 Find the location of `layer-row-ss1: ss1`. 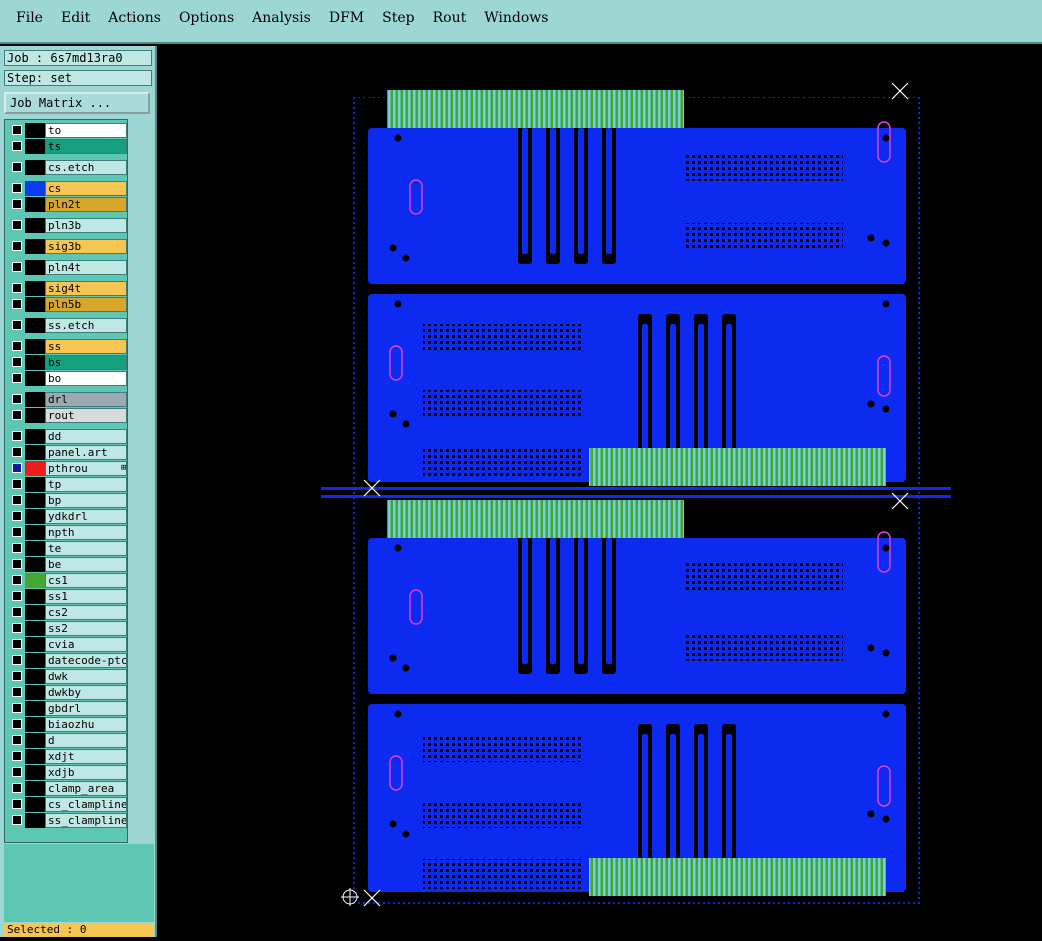

layer-row-ss1: ss1 is located at coordinates (68, 596).